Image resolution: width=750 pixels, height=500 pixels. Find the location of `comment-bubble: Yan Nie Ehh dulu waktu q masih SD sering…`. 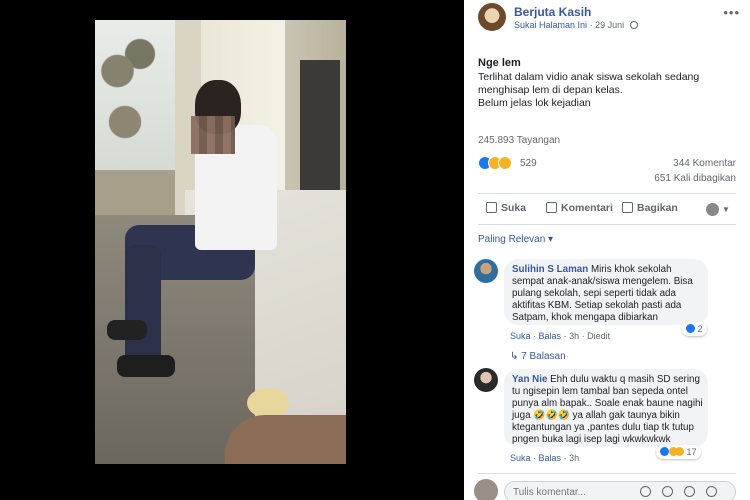

comment-bubble: Yan Nie Ehh dulu waktu q masih SD sering… is located at coordinates (606, 408).